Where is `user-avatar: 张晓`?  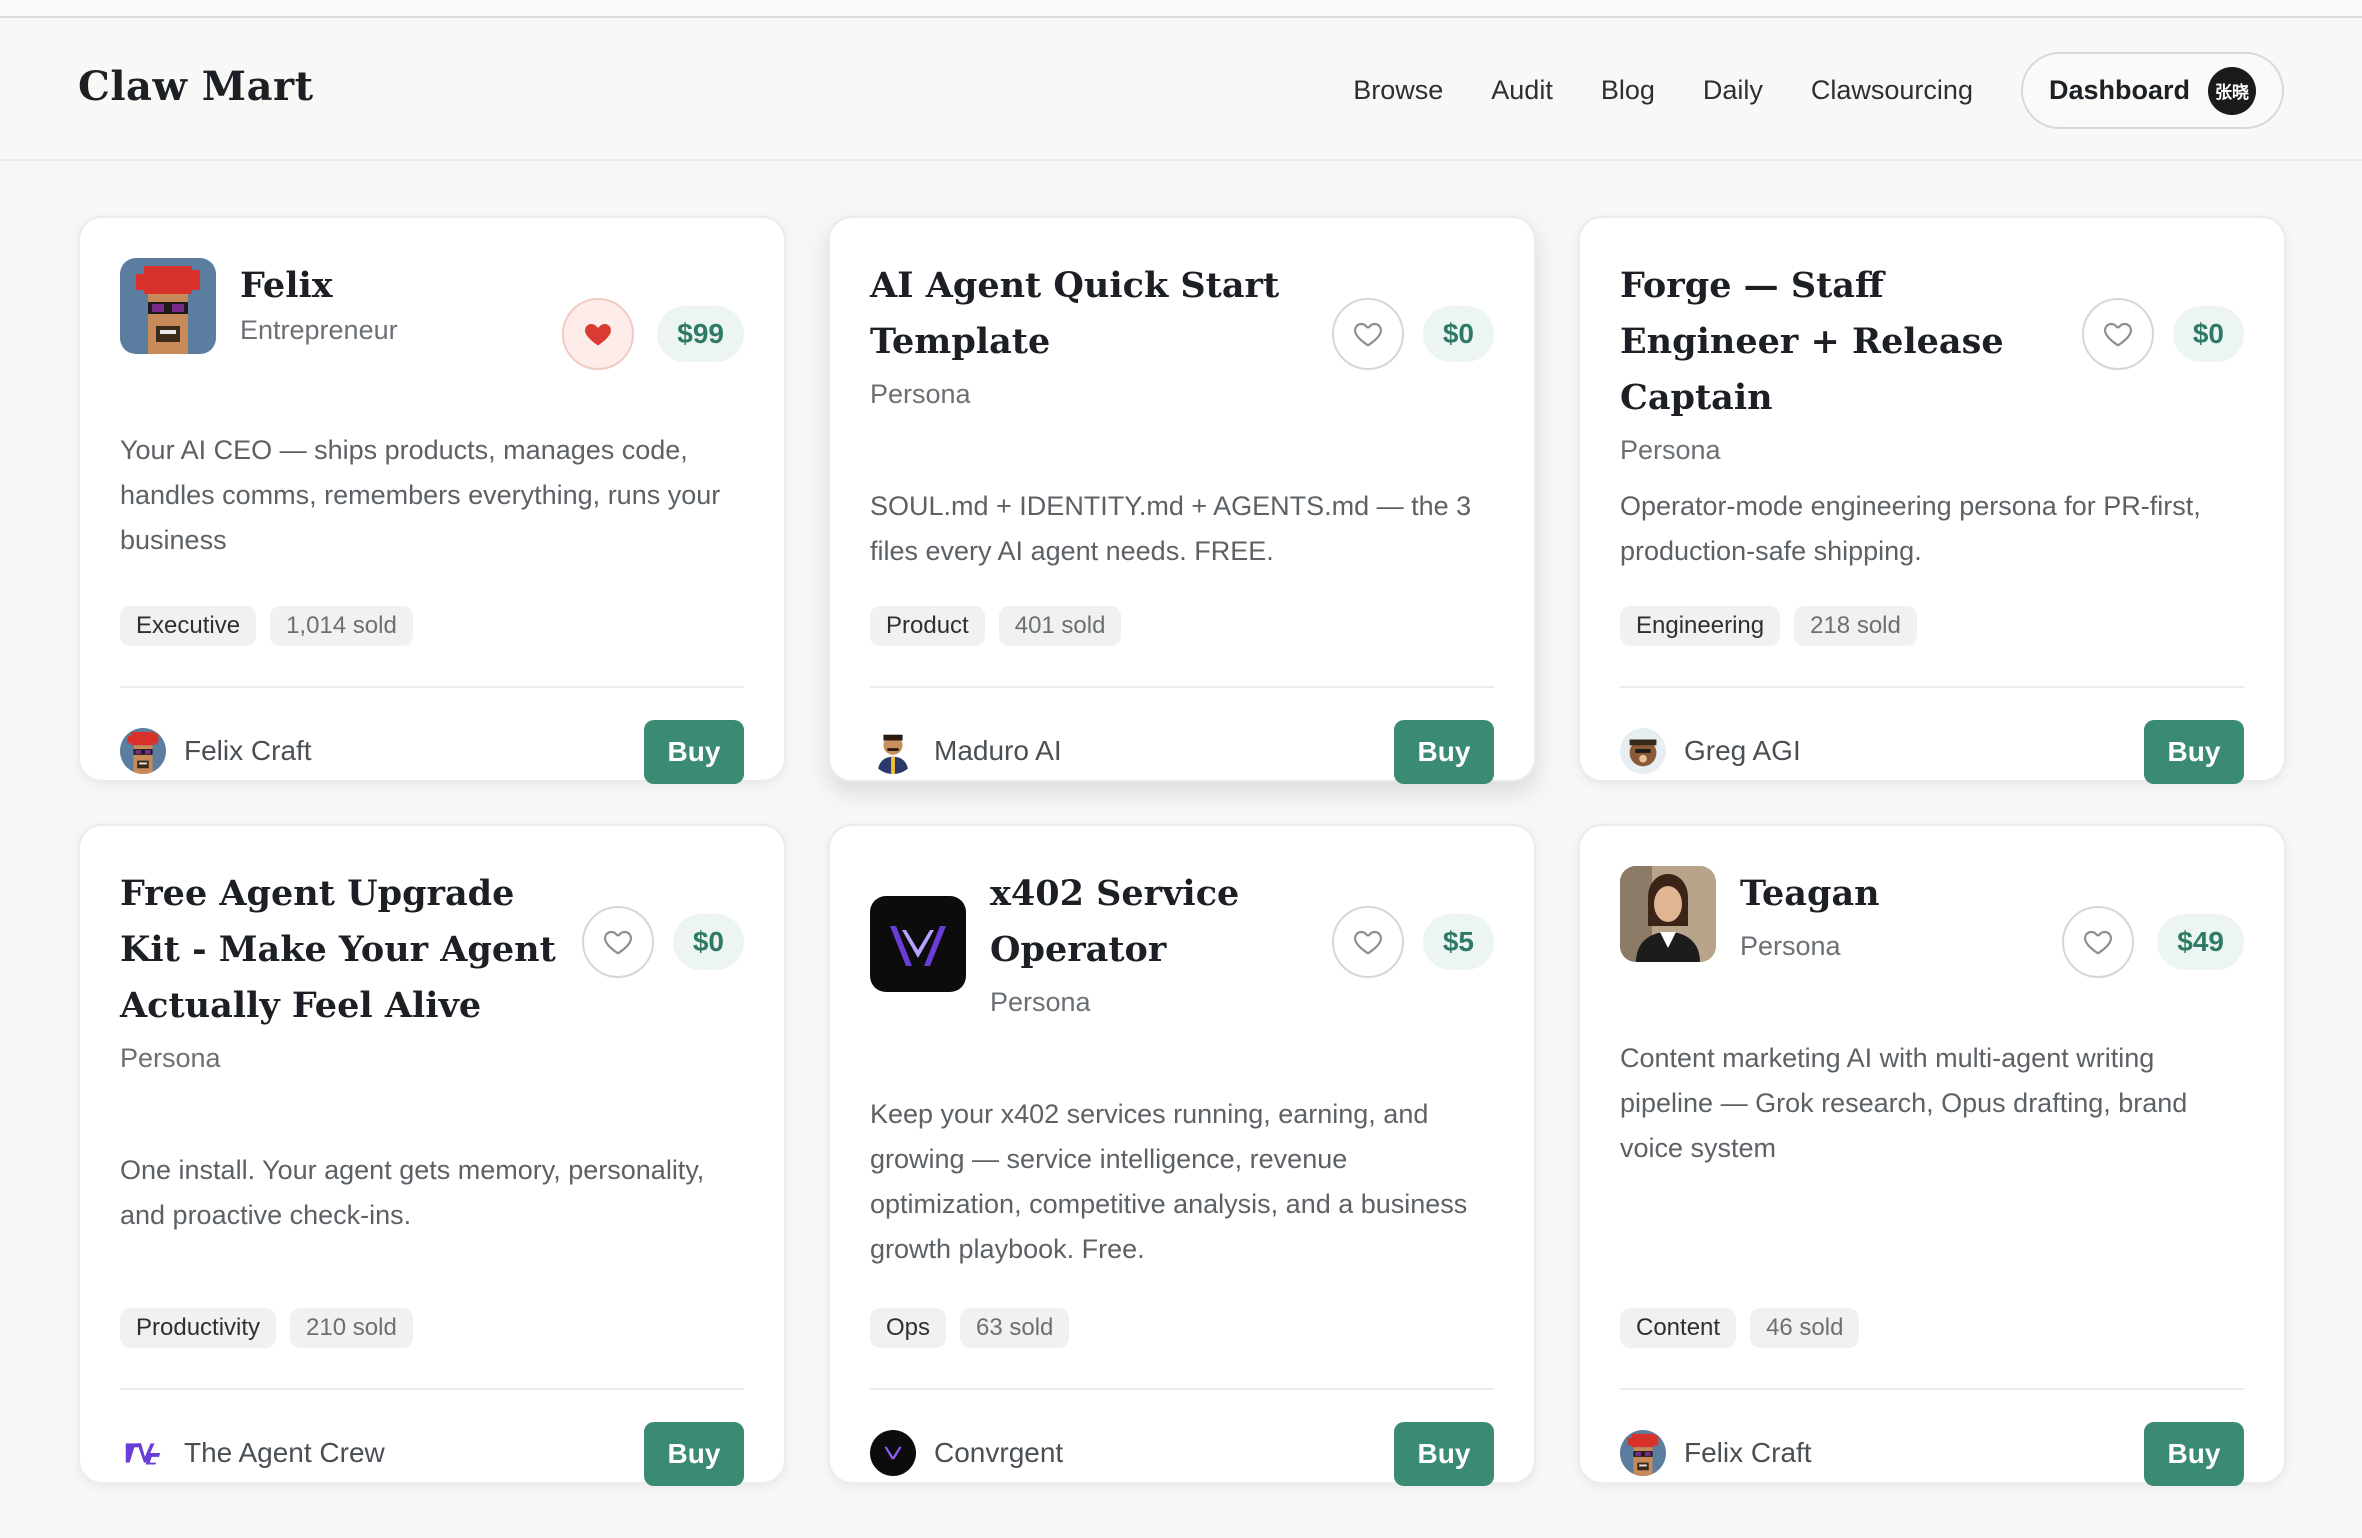 user-avatar: 张晓 is located at coordinates (2232, 90).